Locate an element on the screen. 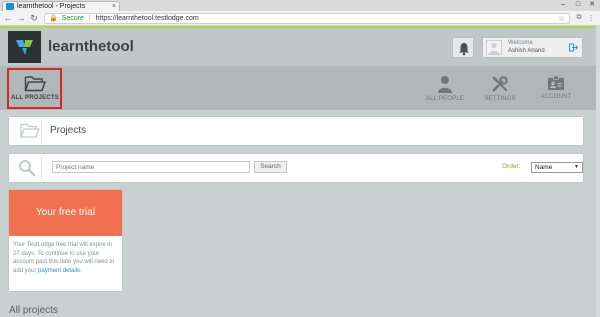 This screenshot has height=317, width=600. order-label: Order: is located at coordinates (511, 166).